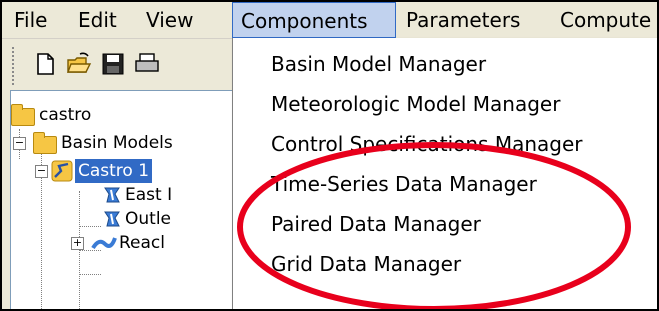 The width and height of the screenshot is (659, 311). I want to click on menu-compute: Compute, so click(604, 20).